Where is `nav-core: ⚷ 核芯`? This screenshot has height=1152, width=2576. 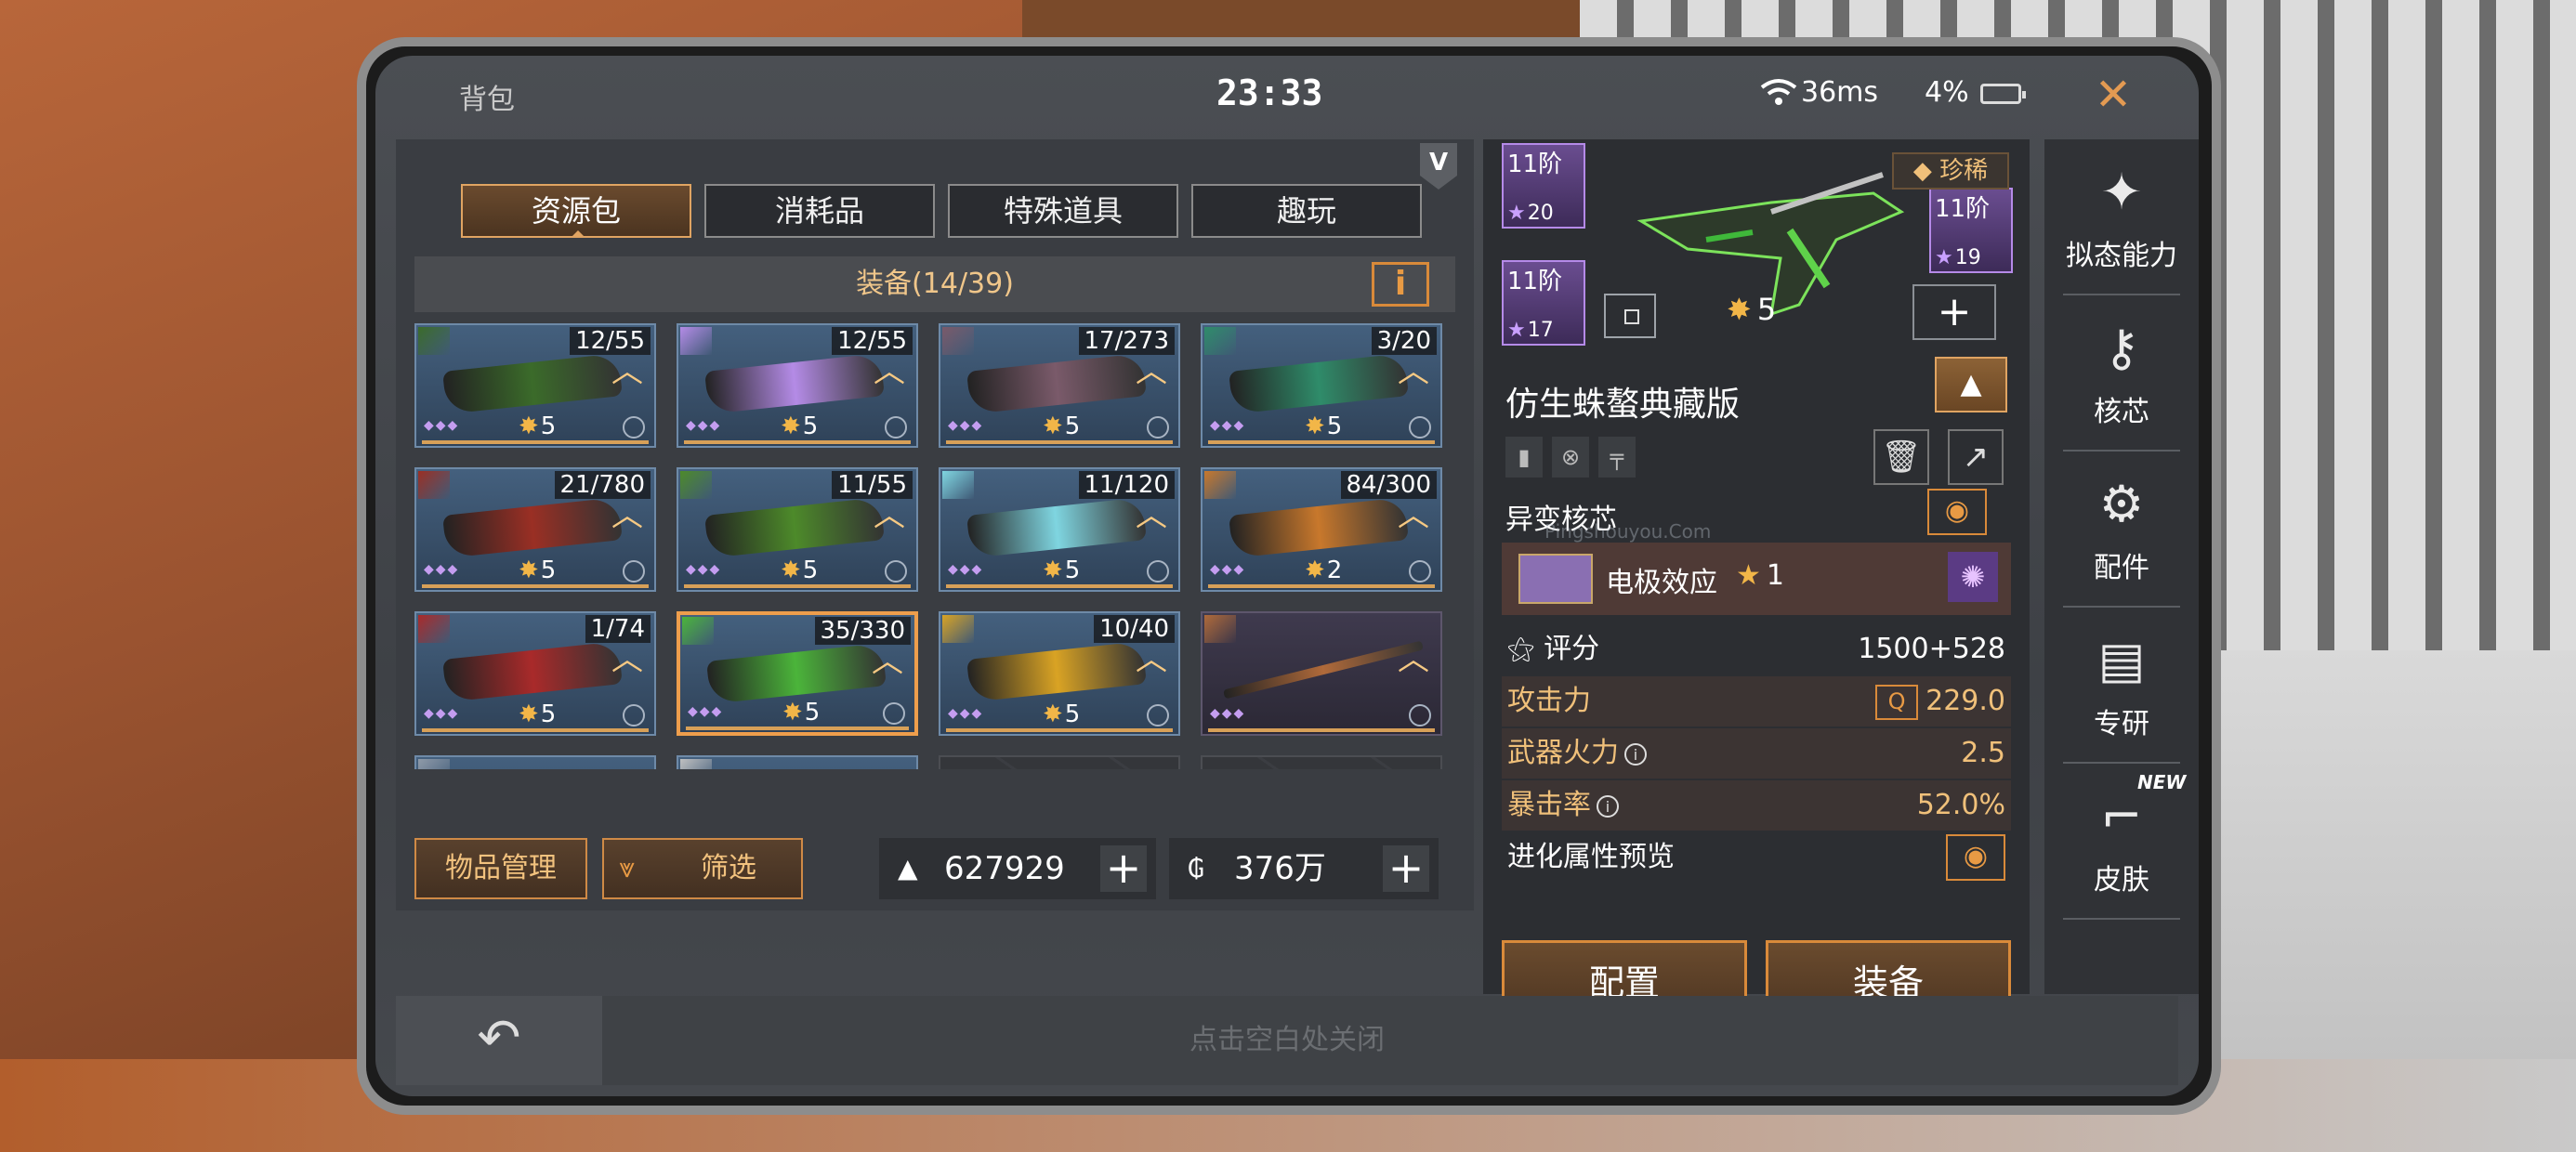
nav-core: ⚷ 核芯 is located at coordinates (2121, 373).